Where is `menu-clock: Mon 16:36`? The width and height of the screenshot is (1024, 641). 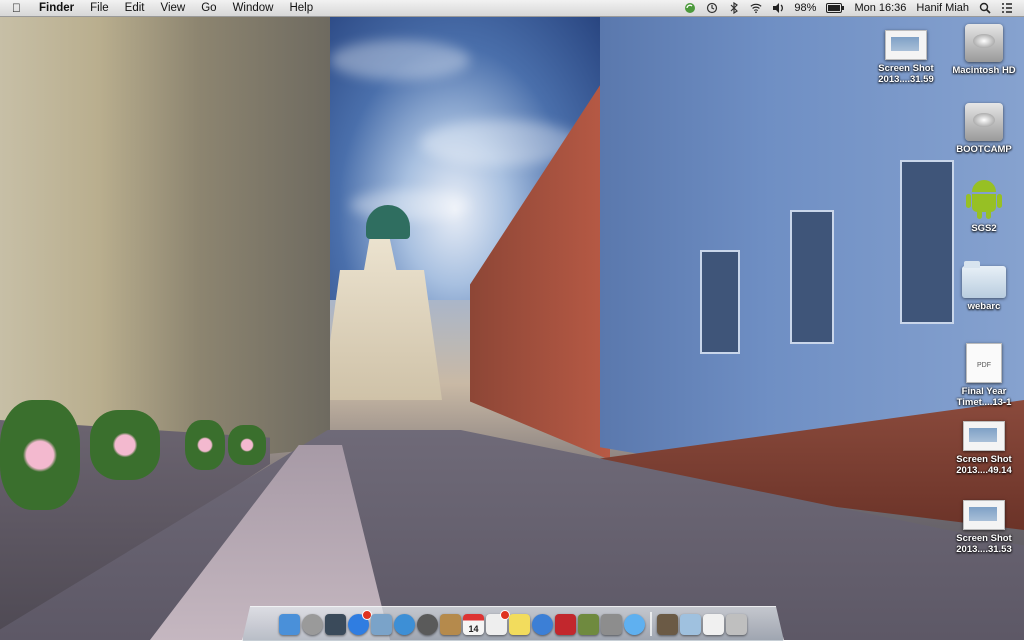 menu-clock: Mon 16:36 is located at coordinates (880, 8).